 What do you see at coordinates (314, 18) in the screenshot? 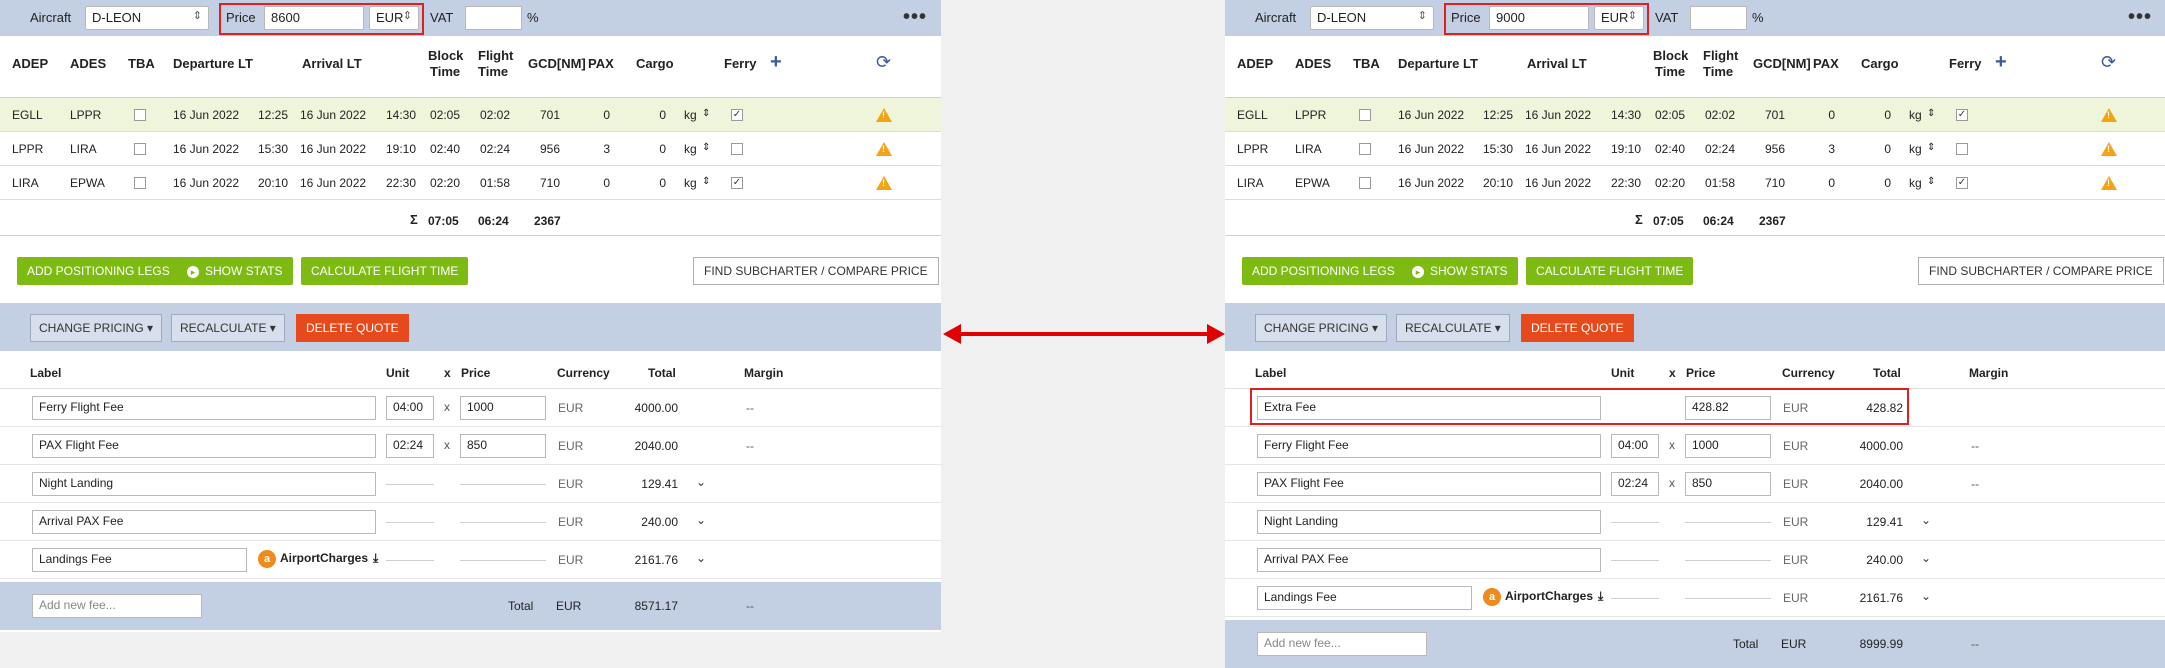
I see `price-input: 8600` at bounding box center [314, 18].